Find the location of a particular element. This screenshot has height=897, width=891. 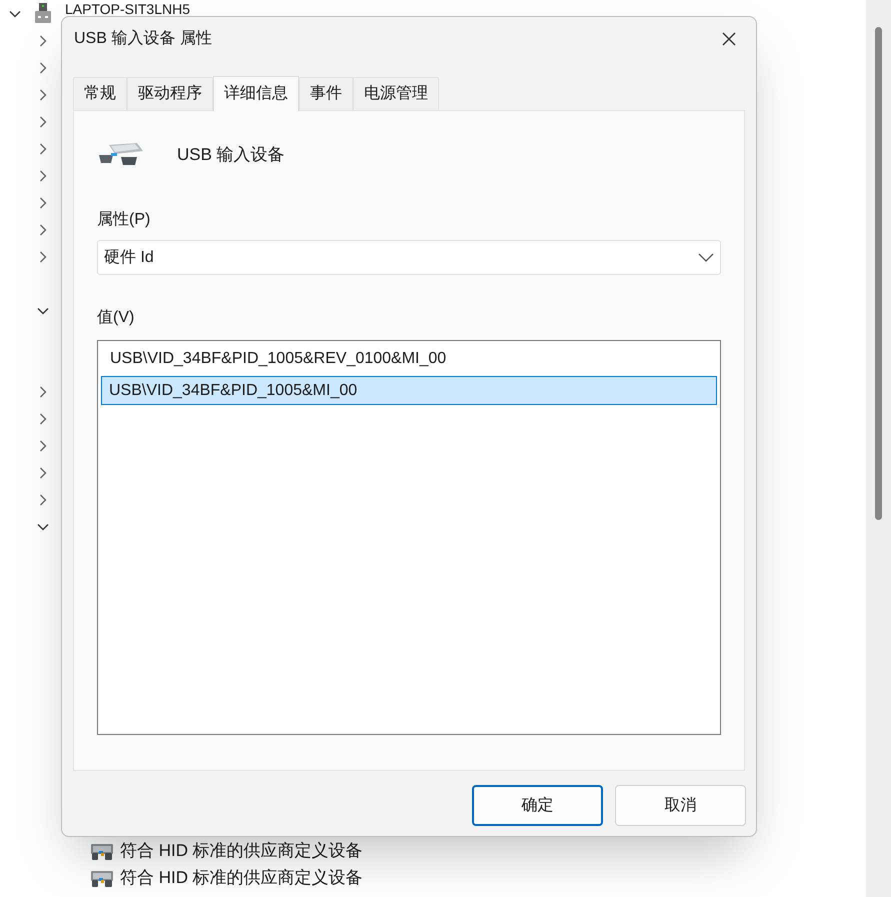

dialog-button: 确定 is located at coordinates (537, 805).